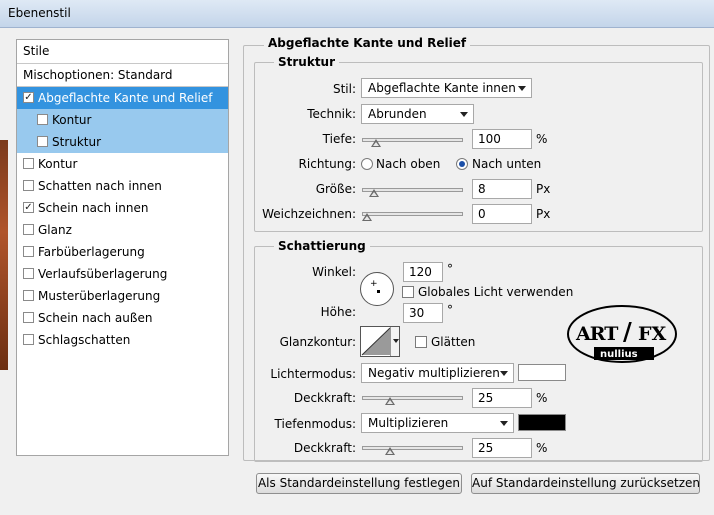  I want to click on highlight-opacity-slider, so click(412, 399).